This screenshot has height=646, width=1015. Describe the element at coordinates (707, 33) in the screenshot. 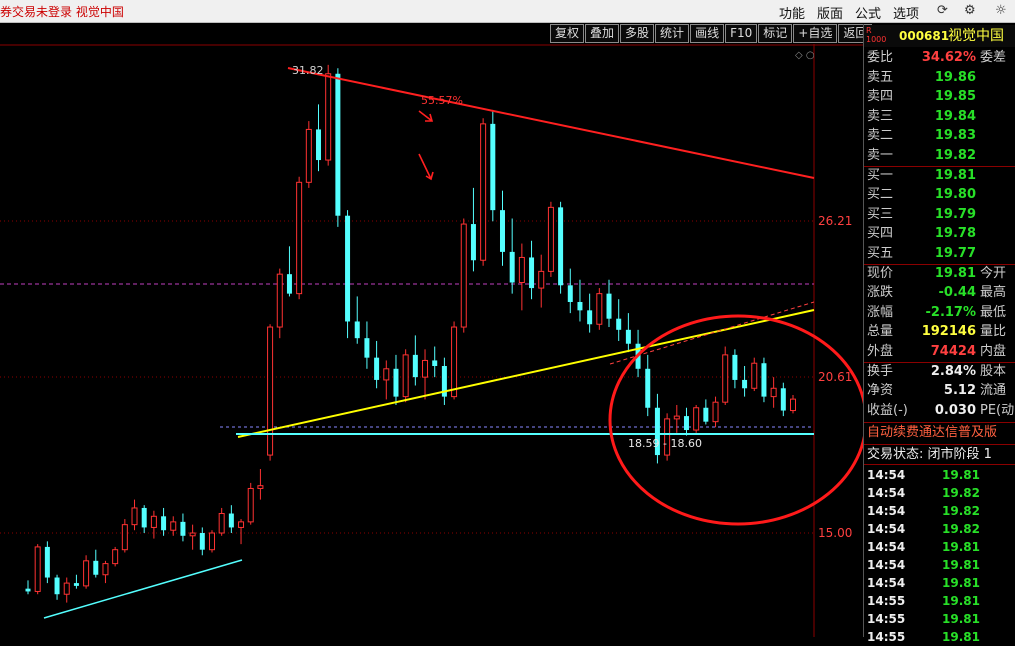

I see `toolbar-draw-button: 画线` at that location.